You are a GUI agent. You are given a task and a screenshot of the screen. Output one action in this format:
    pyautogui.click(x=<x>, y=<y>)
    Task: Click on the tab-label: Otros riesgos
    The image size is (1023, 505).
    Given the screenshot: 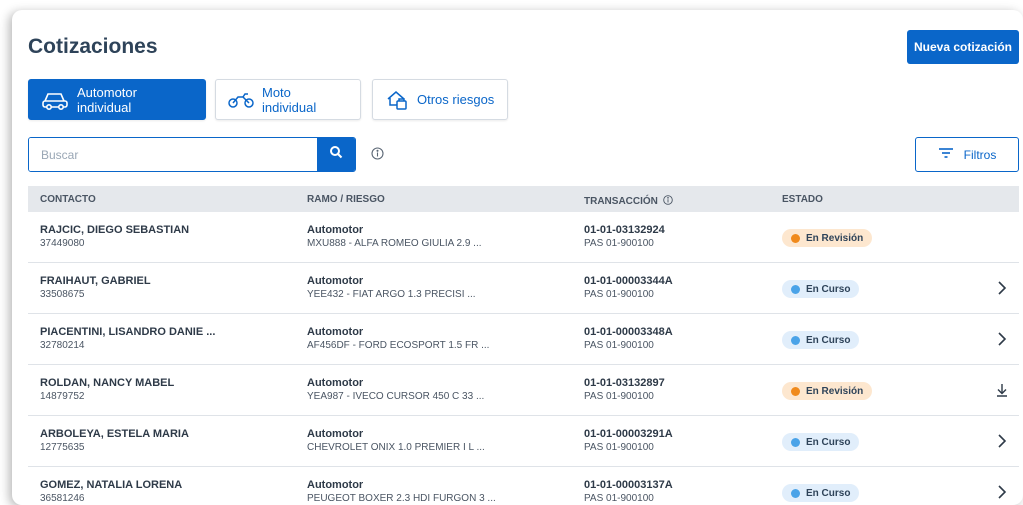 What is the action you would take?
    pyautogui.click(x=456, y=99)
    